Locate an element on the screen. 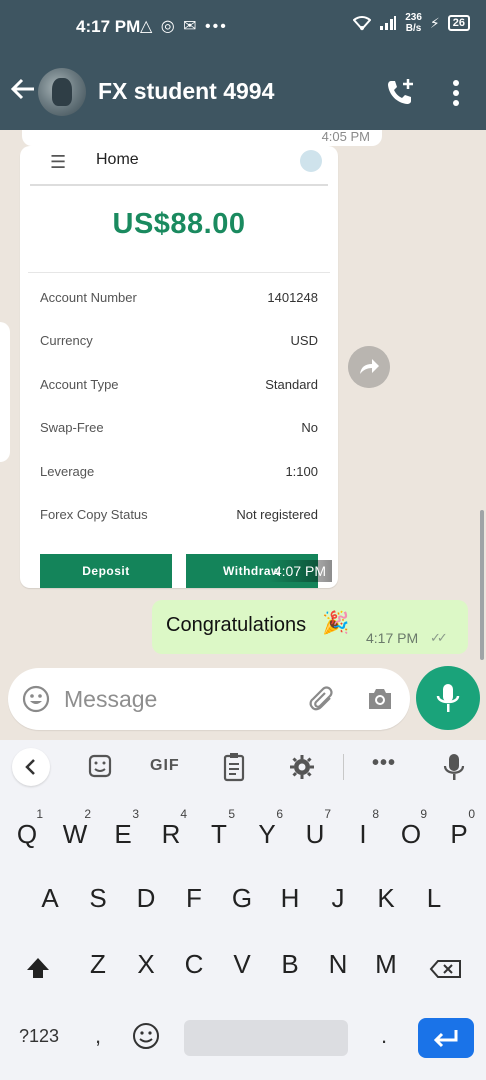  detail-value: USD is located at coordinates (304, 341).